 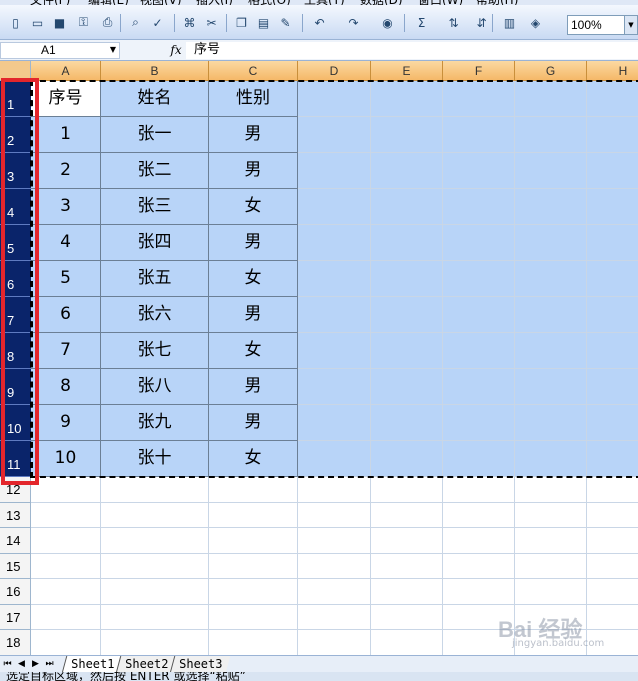 What do you see at coordinates (263, 22) in the screenshot?
I see `paste-icon: ▤` at bounding box center [263, 22].